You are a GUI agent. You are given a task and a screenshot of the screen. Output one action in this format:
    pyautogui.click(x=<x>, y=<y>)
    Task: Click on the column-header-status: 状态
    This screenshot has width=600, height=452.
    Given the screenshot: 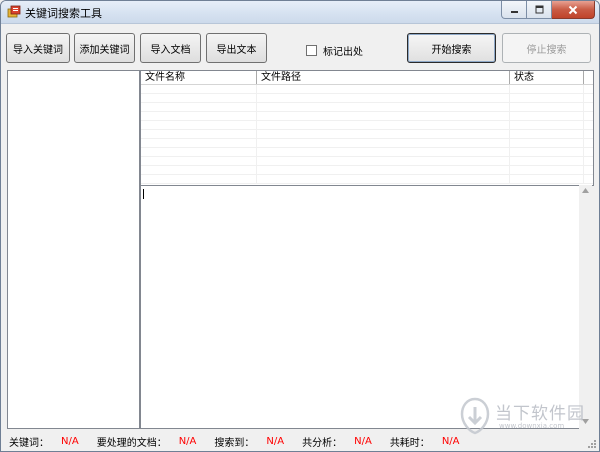 What is the action you would take?
    pyautogui.click(x=547, y=77)
    